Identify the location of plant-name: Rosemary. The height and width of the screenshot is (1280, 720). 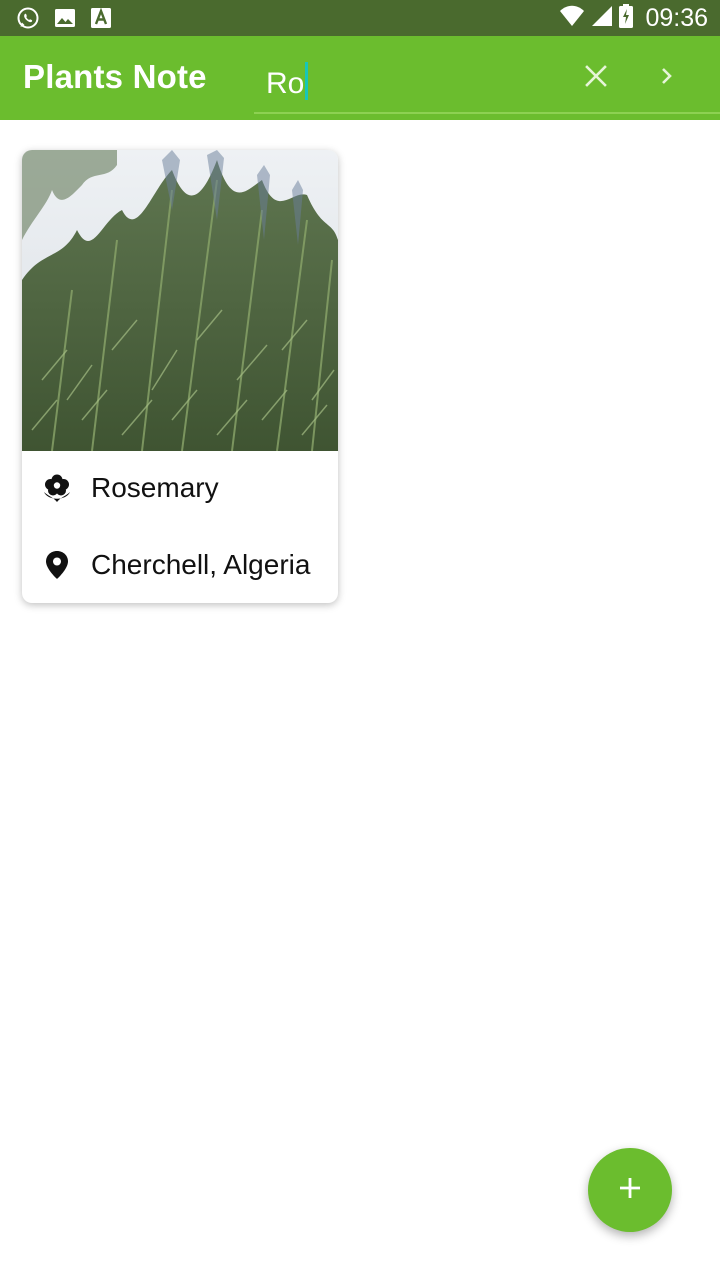
(155, 487).